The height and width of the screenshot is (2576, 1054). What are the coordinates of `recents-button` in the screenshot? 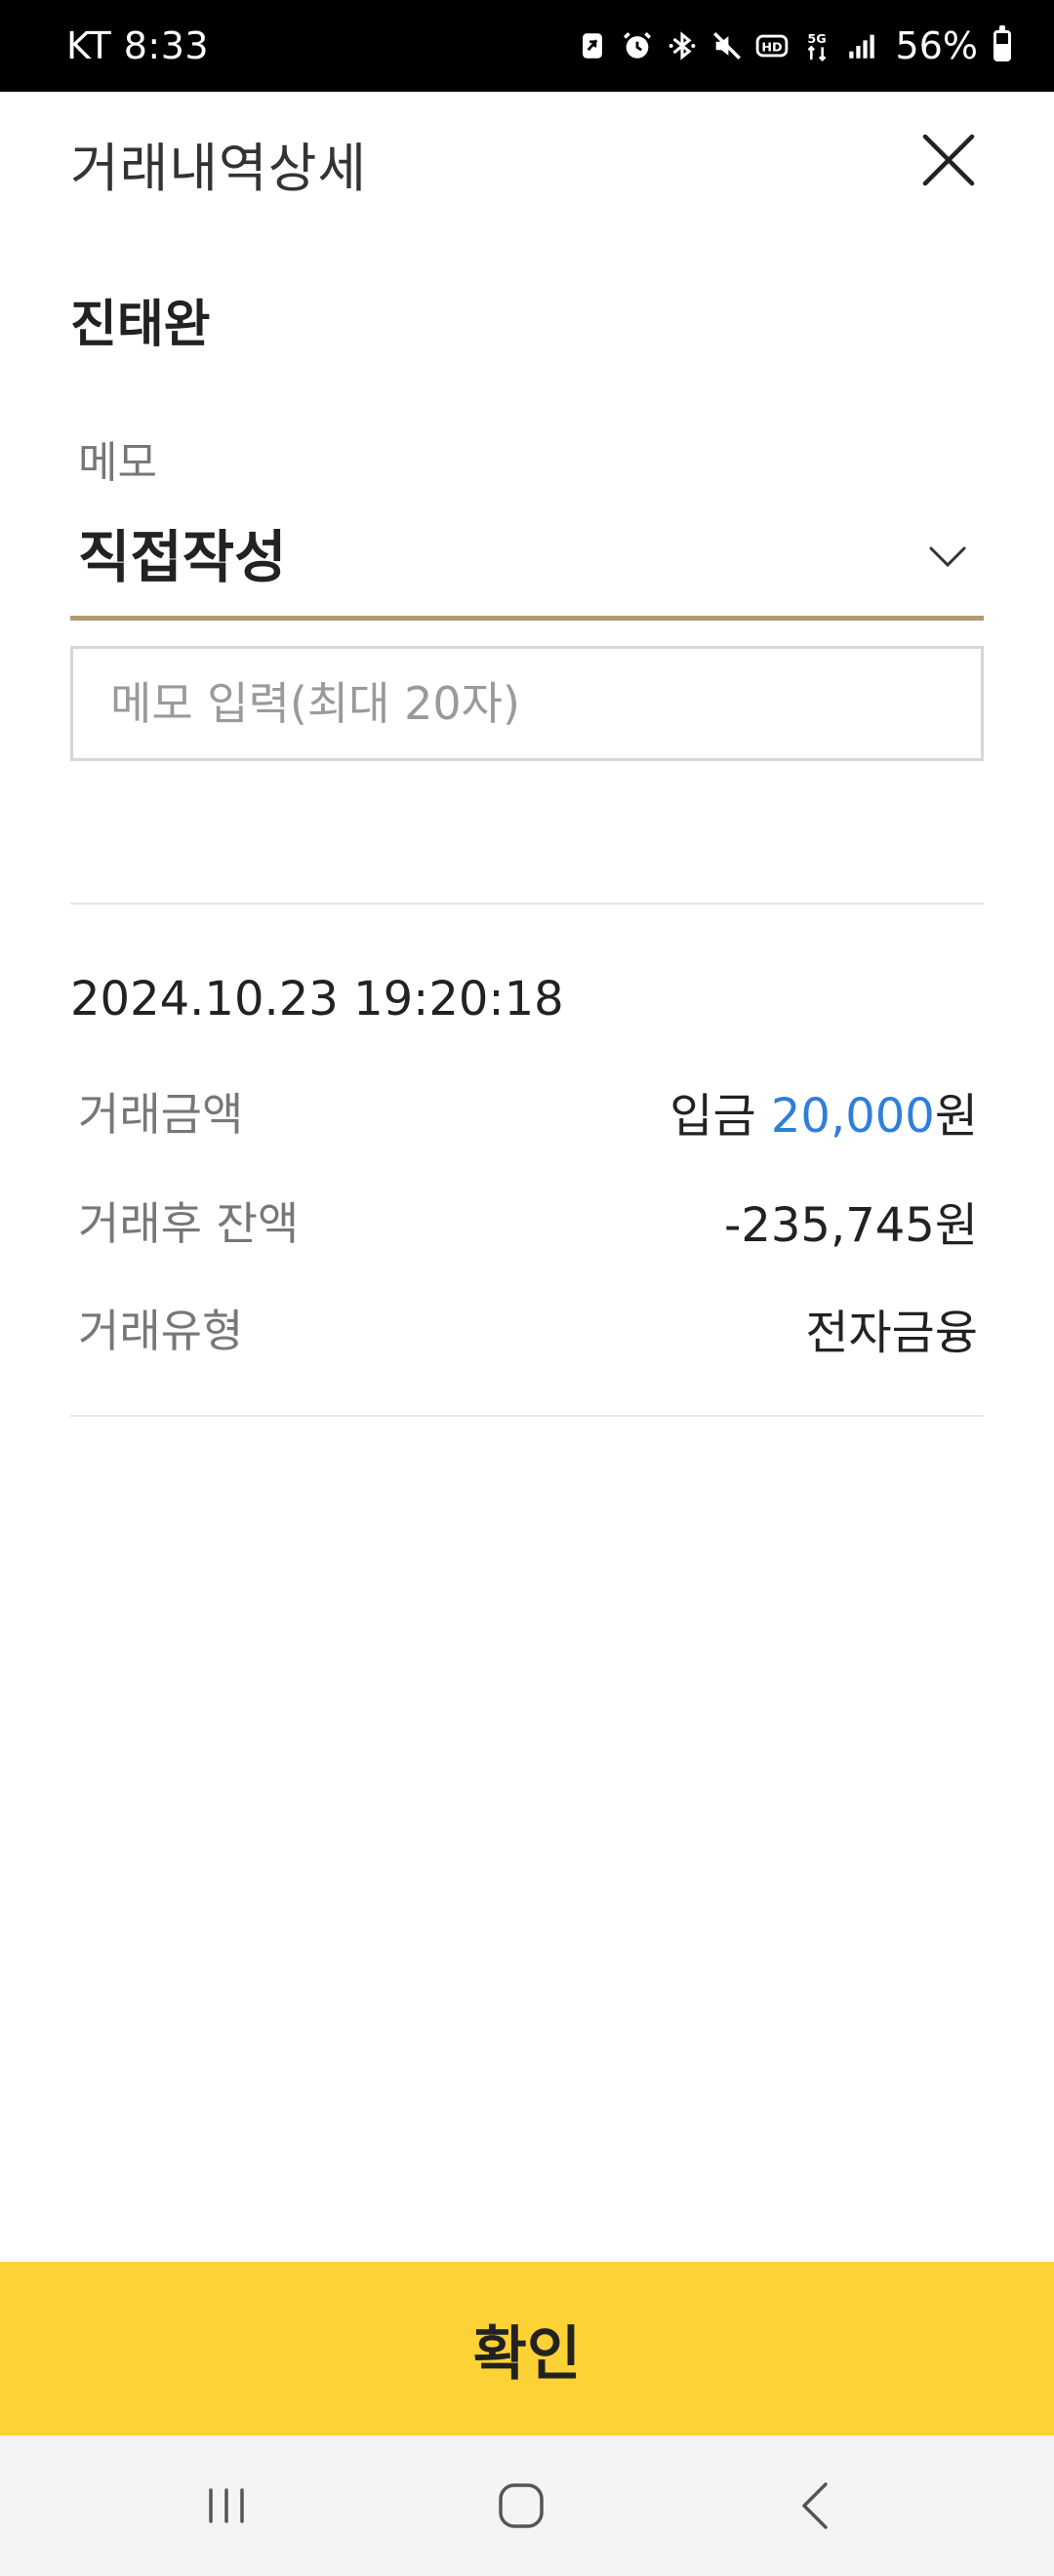 It's located at (227, 2506).